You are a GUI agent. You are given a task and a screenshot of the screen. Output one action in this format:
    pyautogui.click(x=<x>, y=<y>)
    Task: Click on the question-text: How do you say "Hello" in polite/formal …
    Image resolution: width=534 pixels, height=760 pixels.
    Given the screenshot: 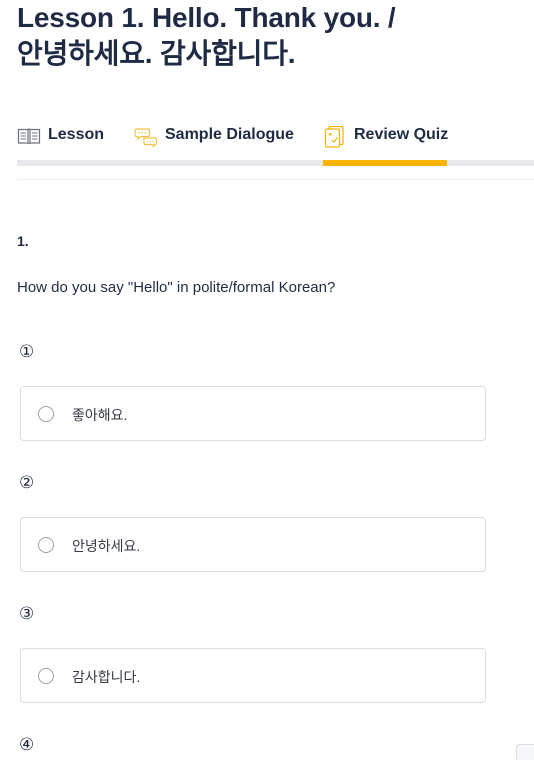 What is the action you would take?
    pyautogui.click(x=176, y=287)
    